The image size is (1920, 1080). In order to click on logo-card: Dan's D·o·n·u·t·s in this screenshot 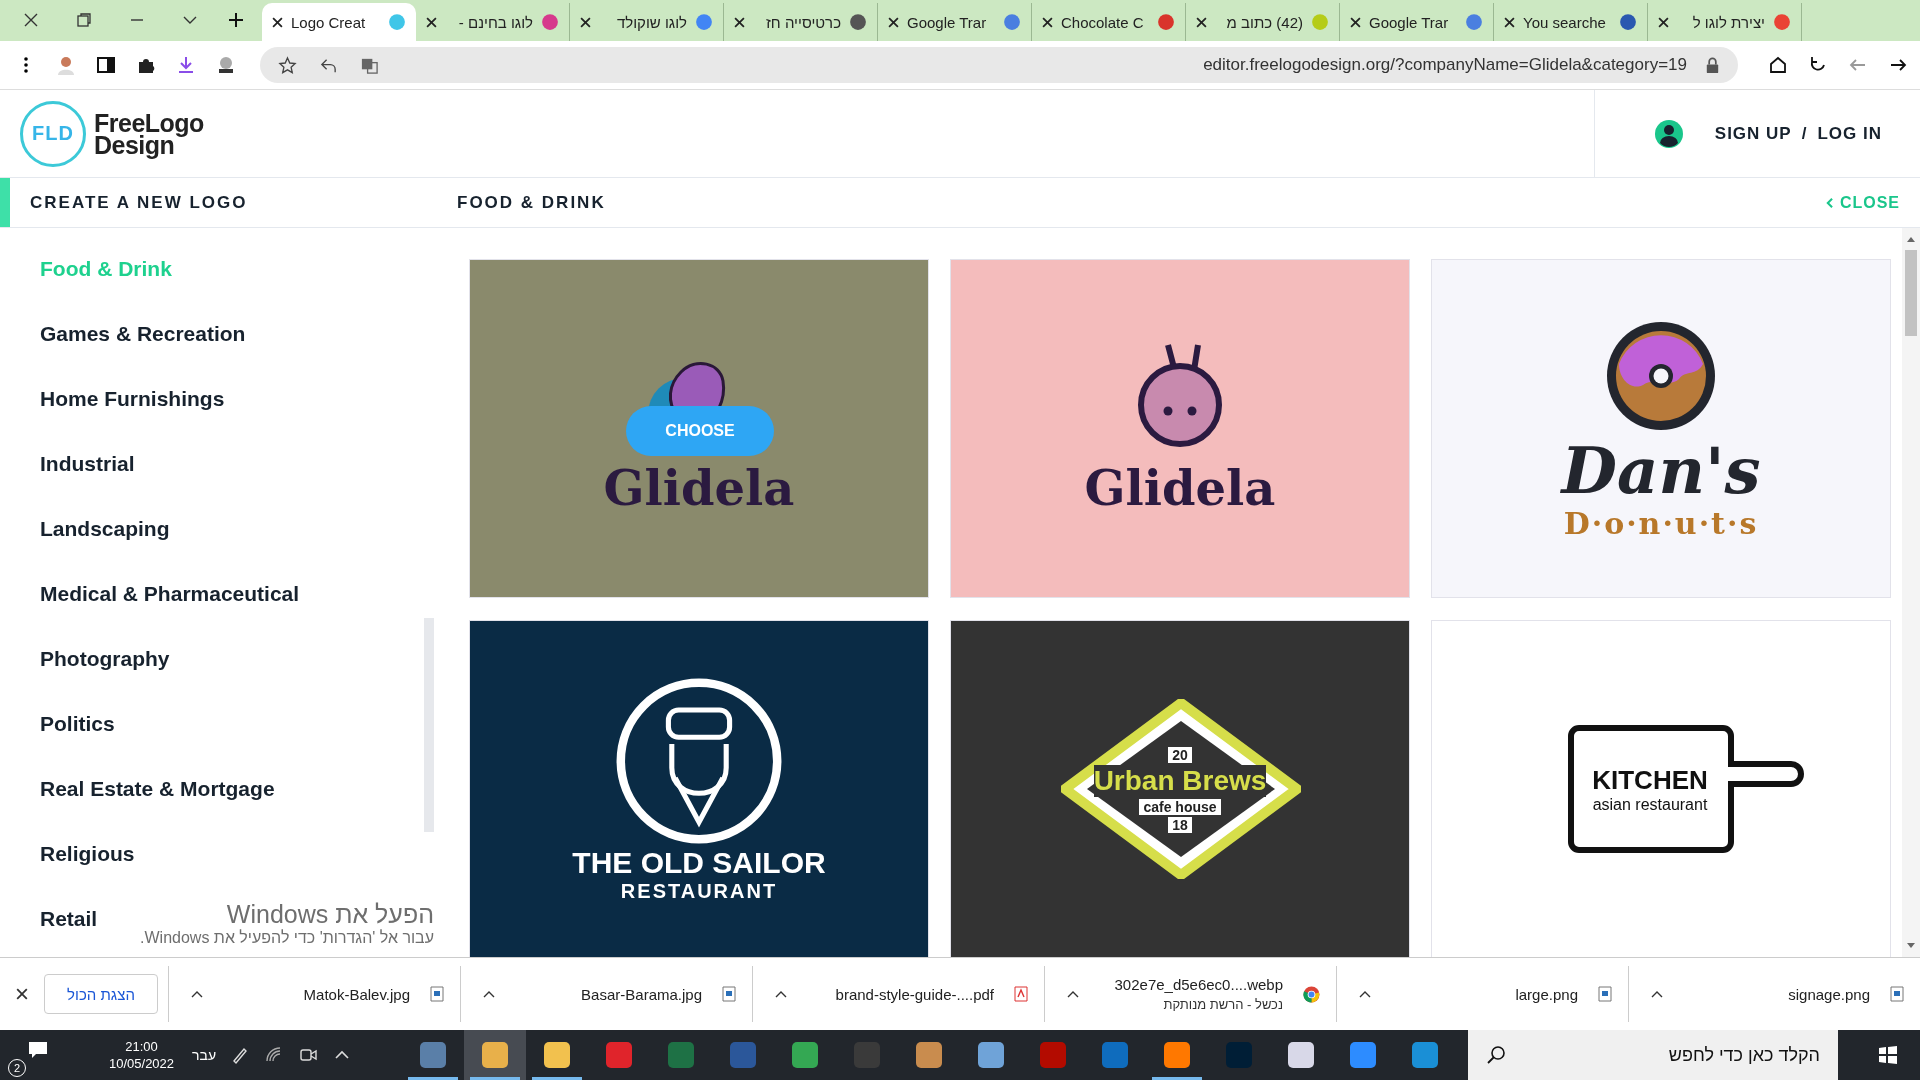, I will do `click(1661, 428)`.